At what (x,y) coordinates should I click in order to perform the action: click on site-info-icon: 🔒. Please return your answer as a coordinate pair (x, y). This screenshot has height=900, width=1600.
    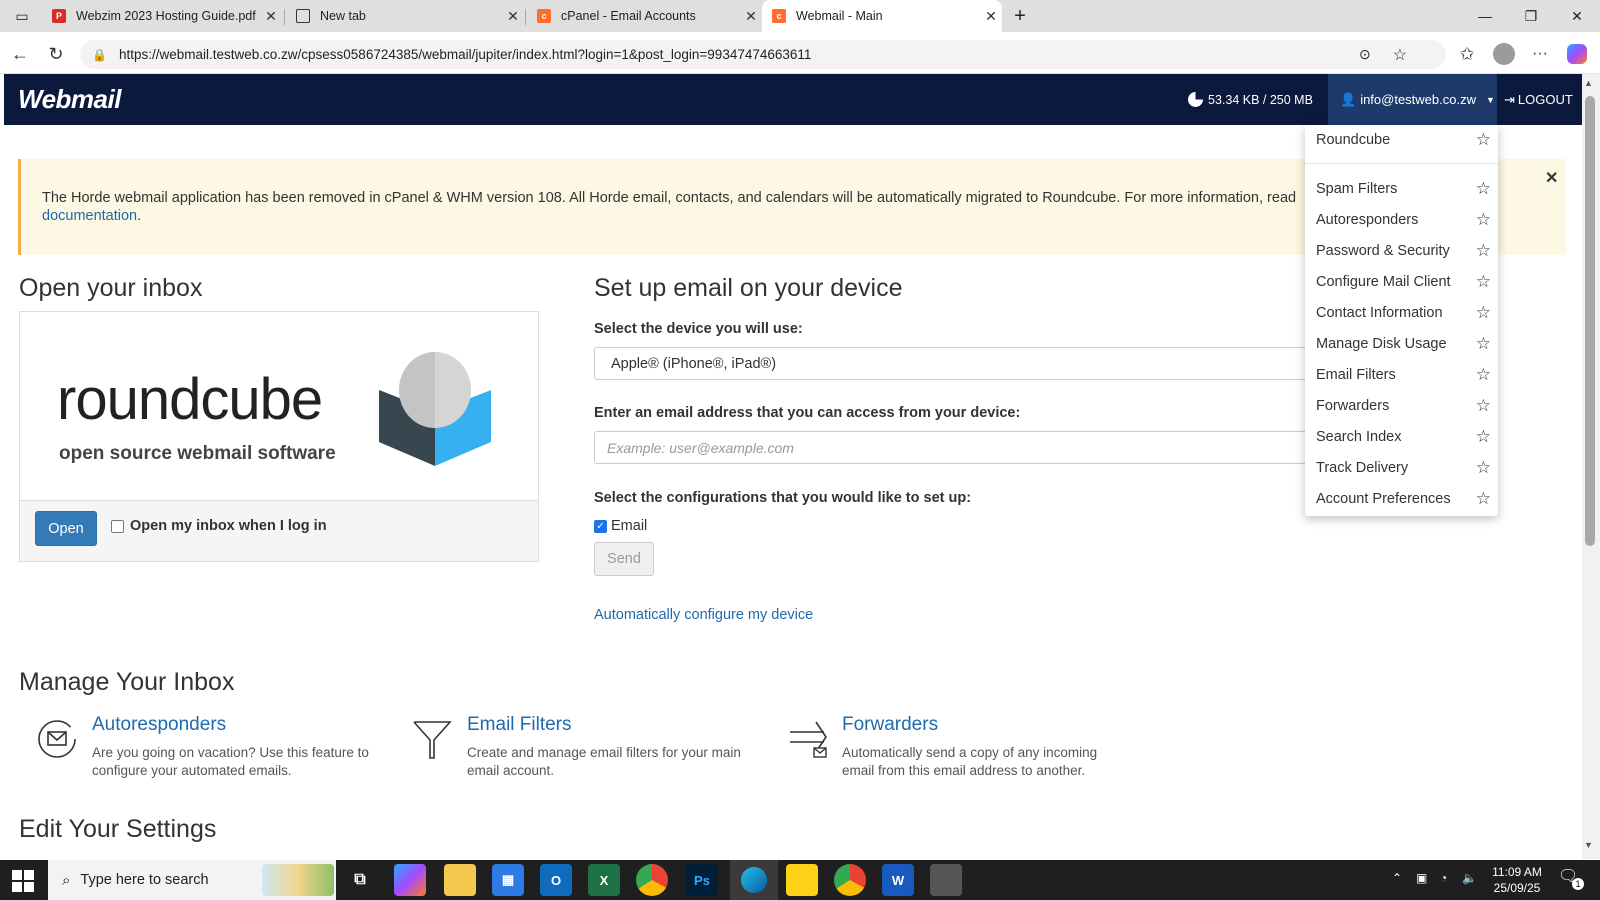
    Looking at the image, I should click on (99, 55).